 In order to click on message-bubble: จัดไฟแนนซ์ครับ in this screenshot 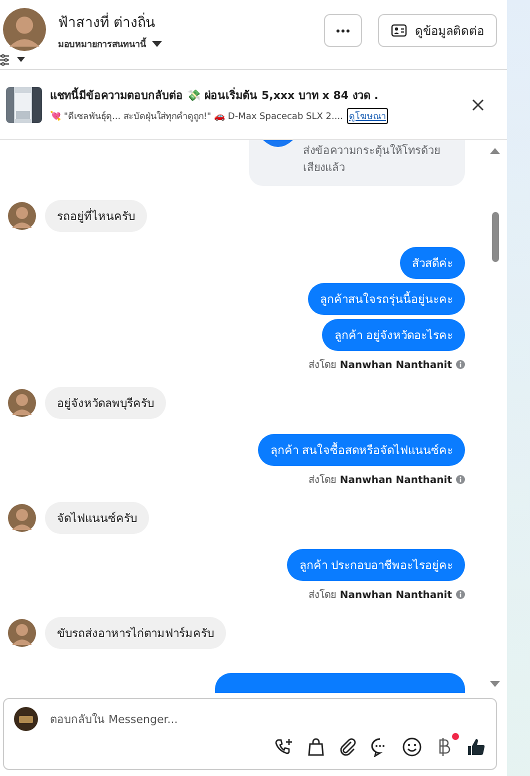, I will do `click(97, 518)`.